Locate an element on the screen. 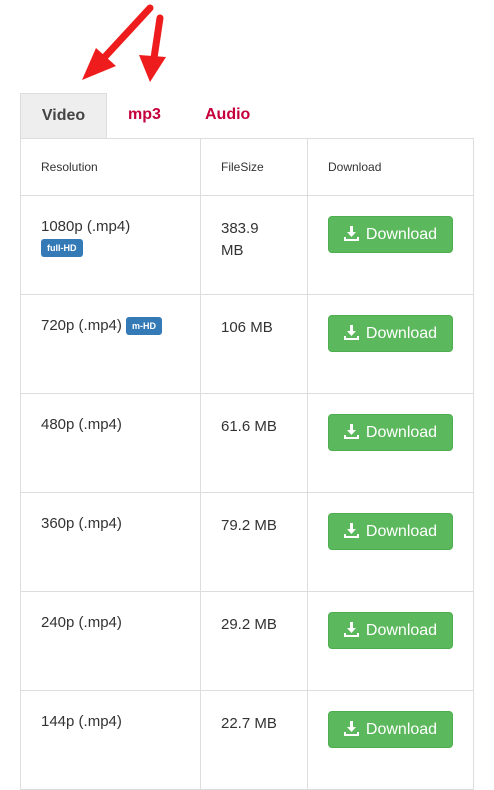  tab-video: Video is located at coordinates (63, 115).